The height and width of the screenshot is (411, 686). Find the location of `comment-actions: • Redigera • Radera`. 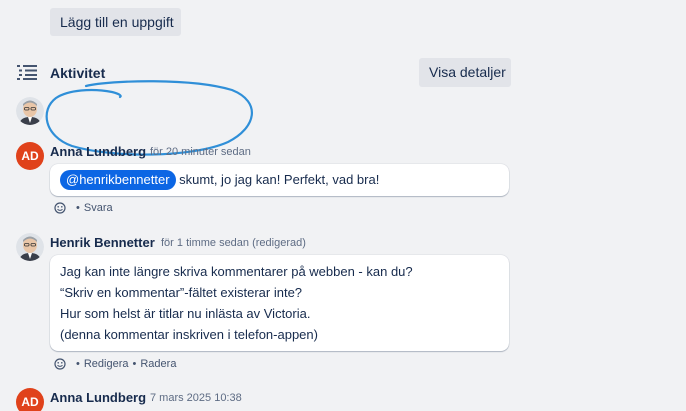

comment-actions: • Redigera • Radera is located at coordinates (115, 364).